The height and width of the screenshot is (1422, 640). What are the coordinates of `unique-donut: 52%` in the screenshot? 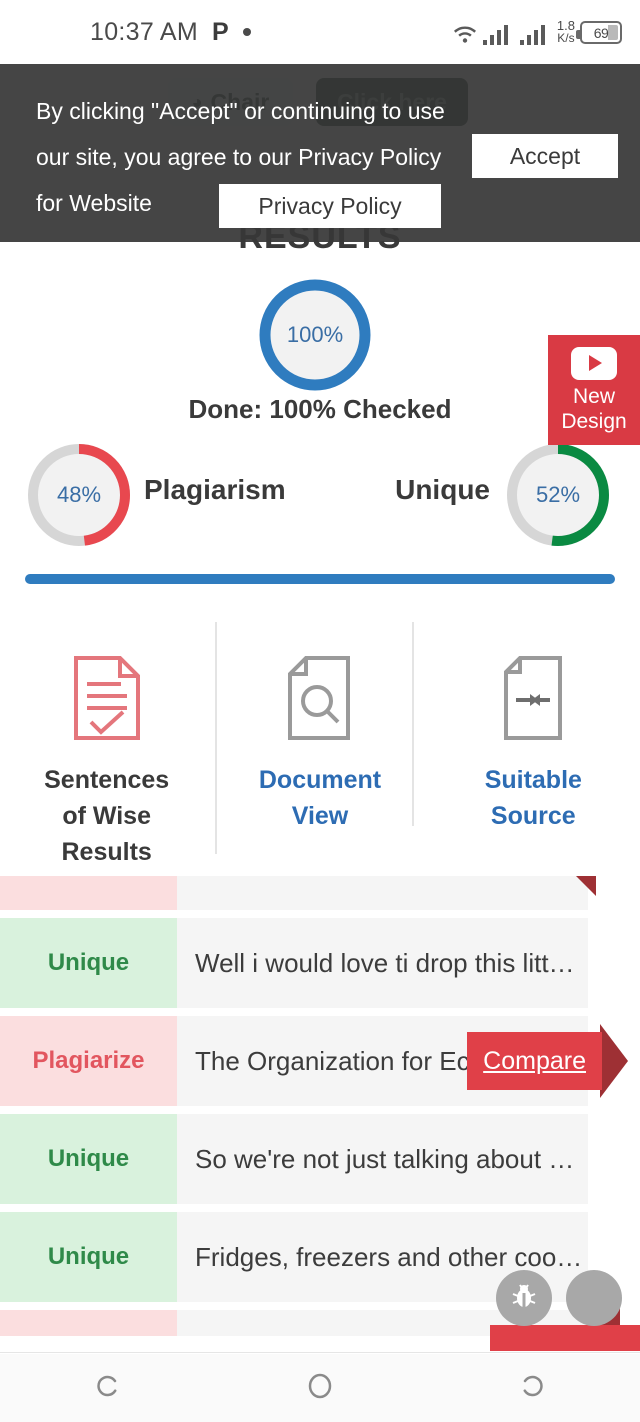 It's located at (558, 495).